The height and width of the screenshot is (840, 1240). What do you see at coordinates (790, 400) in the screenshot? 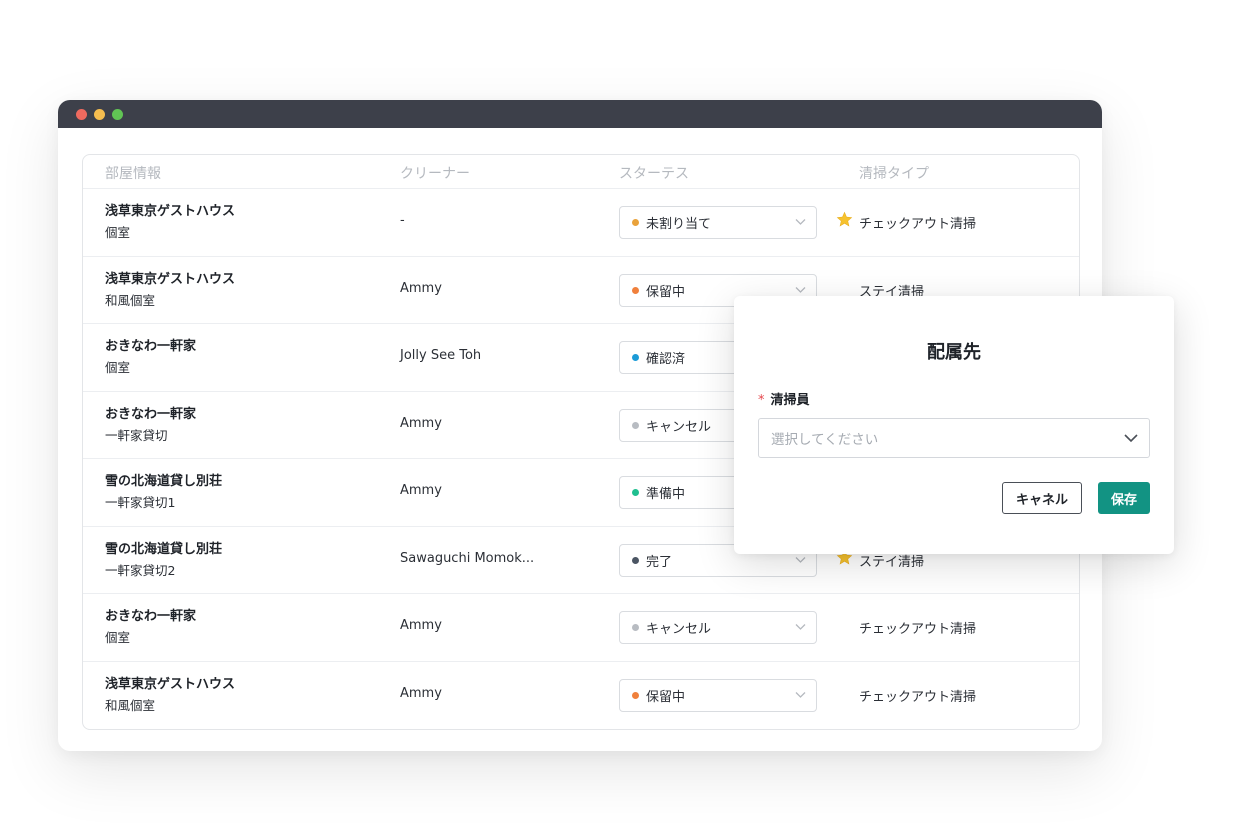
I see `cleaner-field-label-text: 清掃員` at bounding box center [790, 400].